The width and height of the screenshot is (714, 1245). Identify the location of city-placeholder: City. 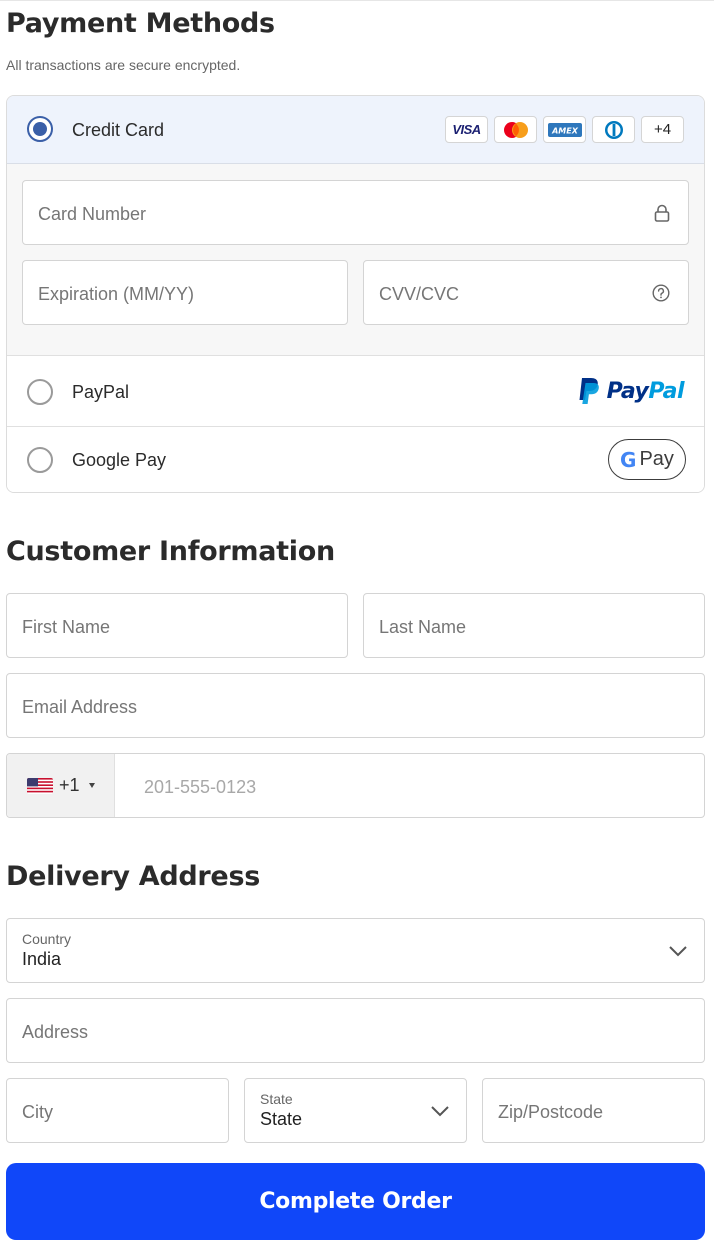
(37, 1112).